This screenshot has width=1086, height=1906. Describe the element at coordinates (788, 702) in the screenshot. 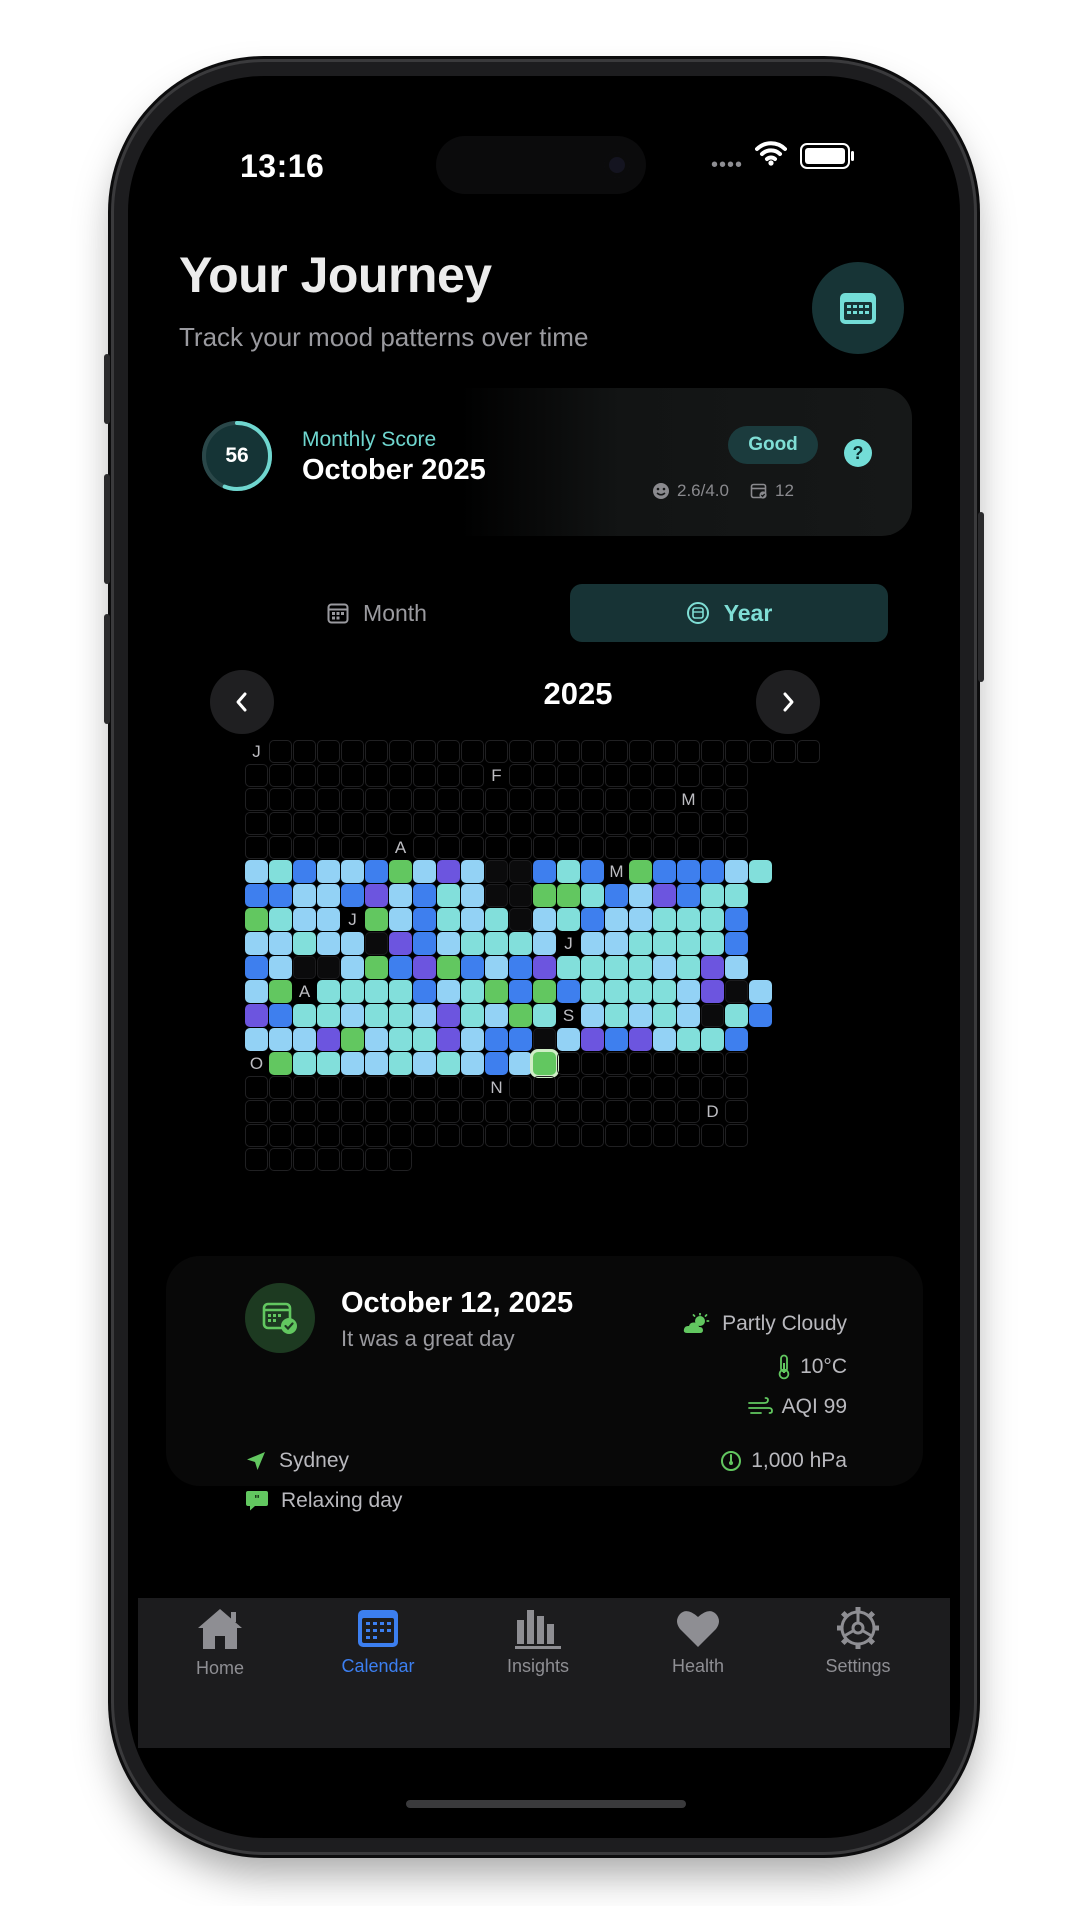

I see `next-year-button` at that location.